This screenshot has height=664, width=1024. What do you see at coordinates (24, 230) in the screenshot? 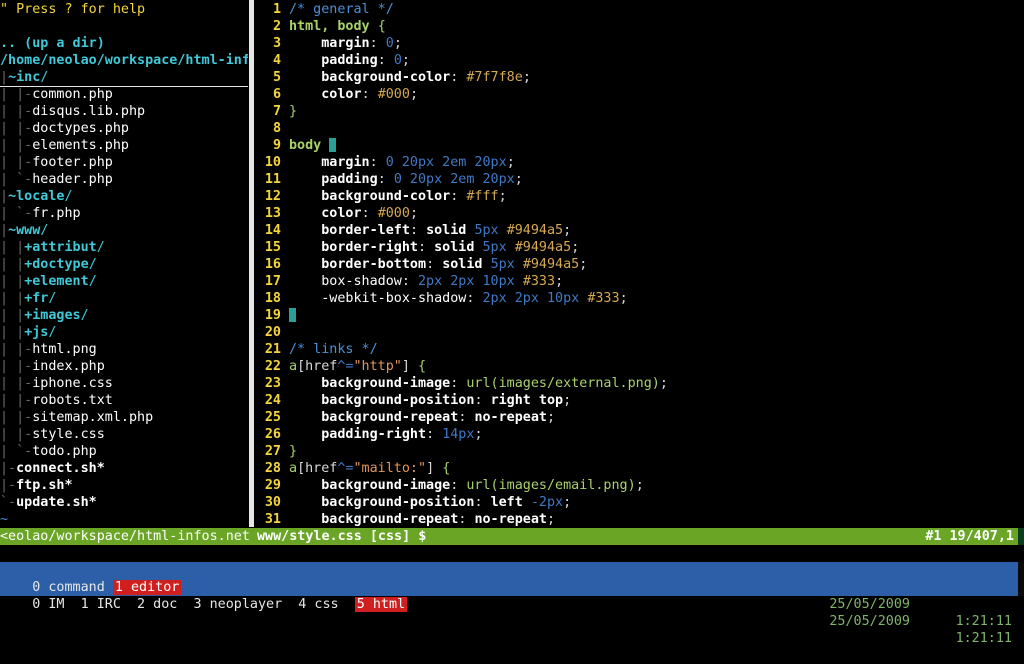
I see `tree-entry-name: ~www` at bounding box center [24, 230].